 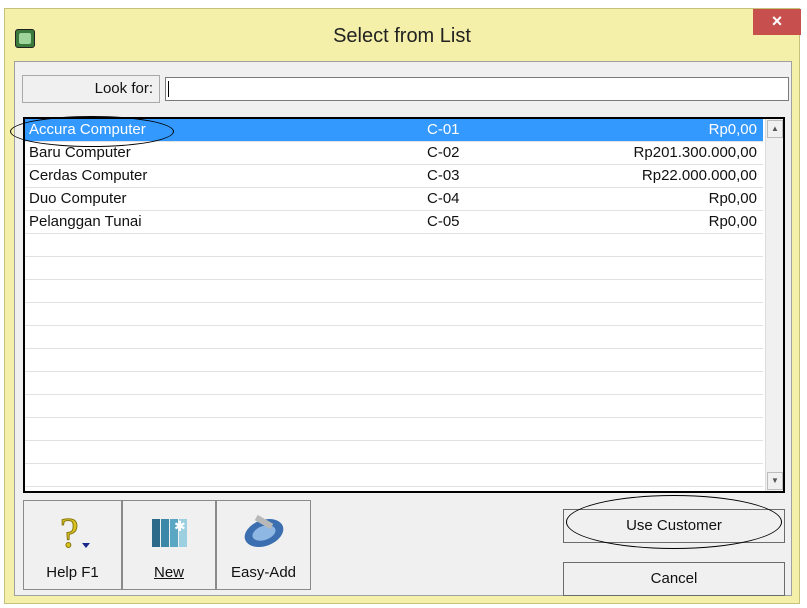 I want to click on list-row: Pelanggan Tunai C-05 Rp0,00, so click(x=394, y=222).